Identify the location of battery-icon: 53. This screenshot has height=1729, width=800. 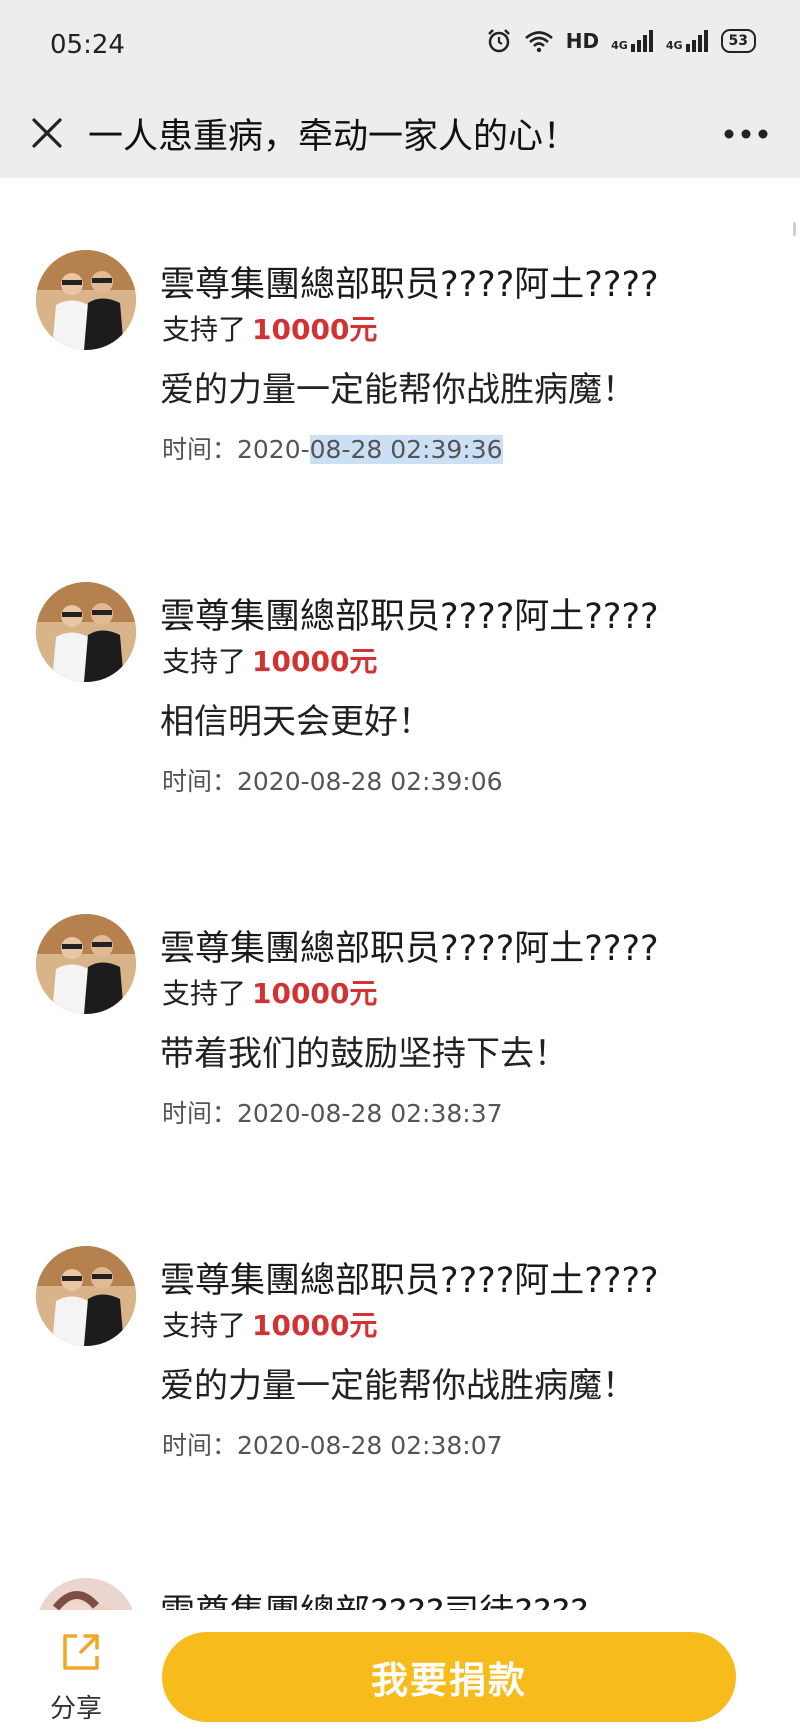
(738, 41).